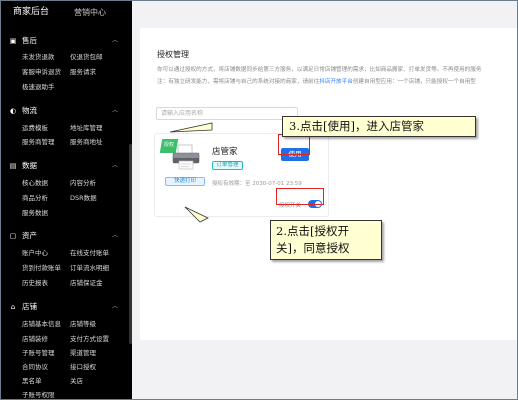 This screenshot has height=400, width=518. I want to click on sidebar-section-data: ▤ 数据 ︿ 核心数据 内容分析 商品分析 DSR数据 服务数据, so click(63, 188).